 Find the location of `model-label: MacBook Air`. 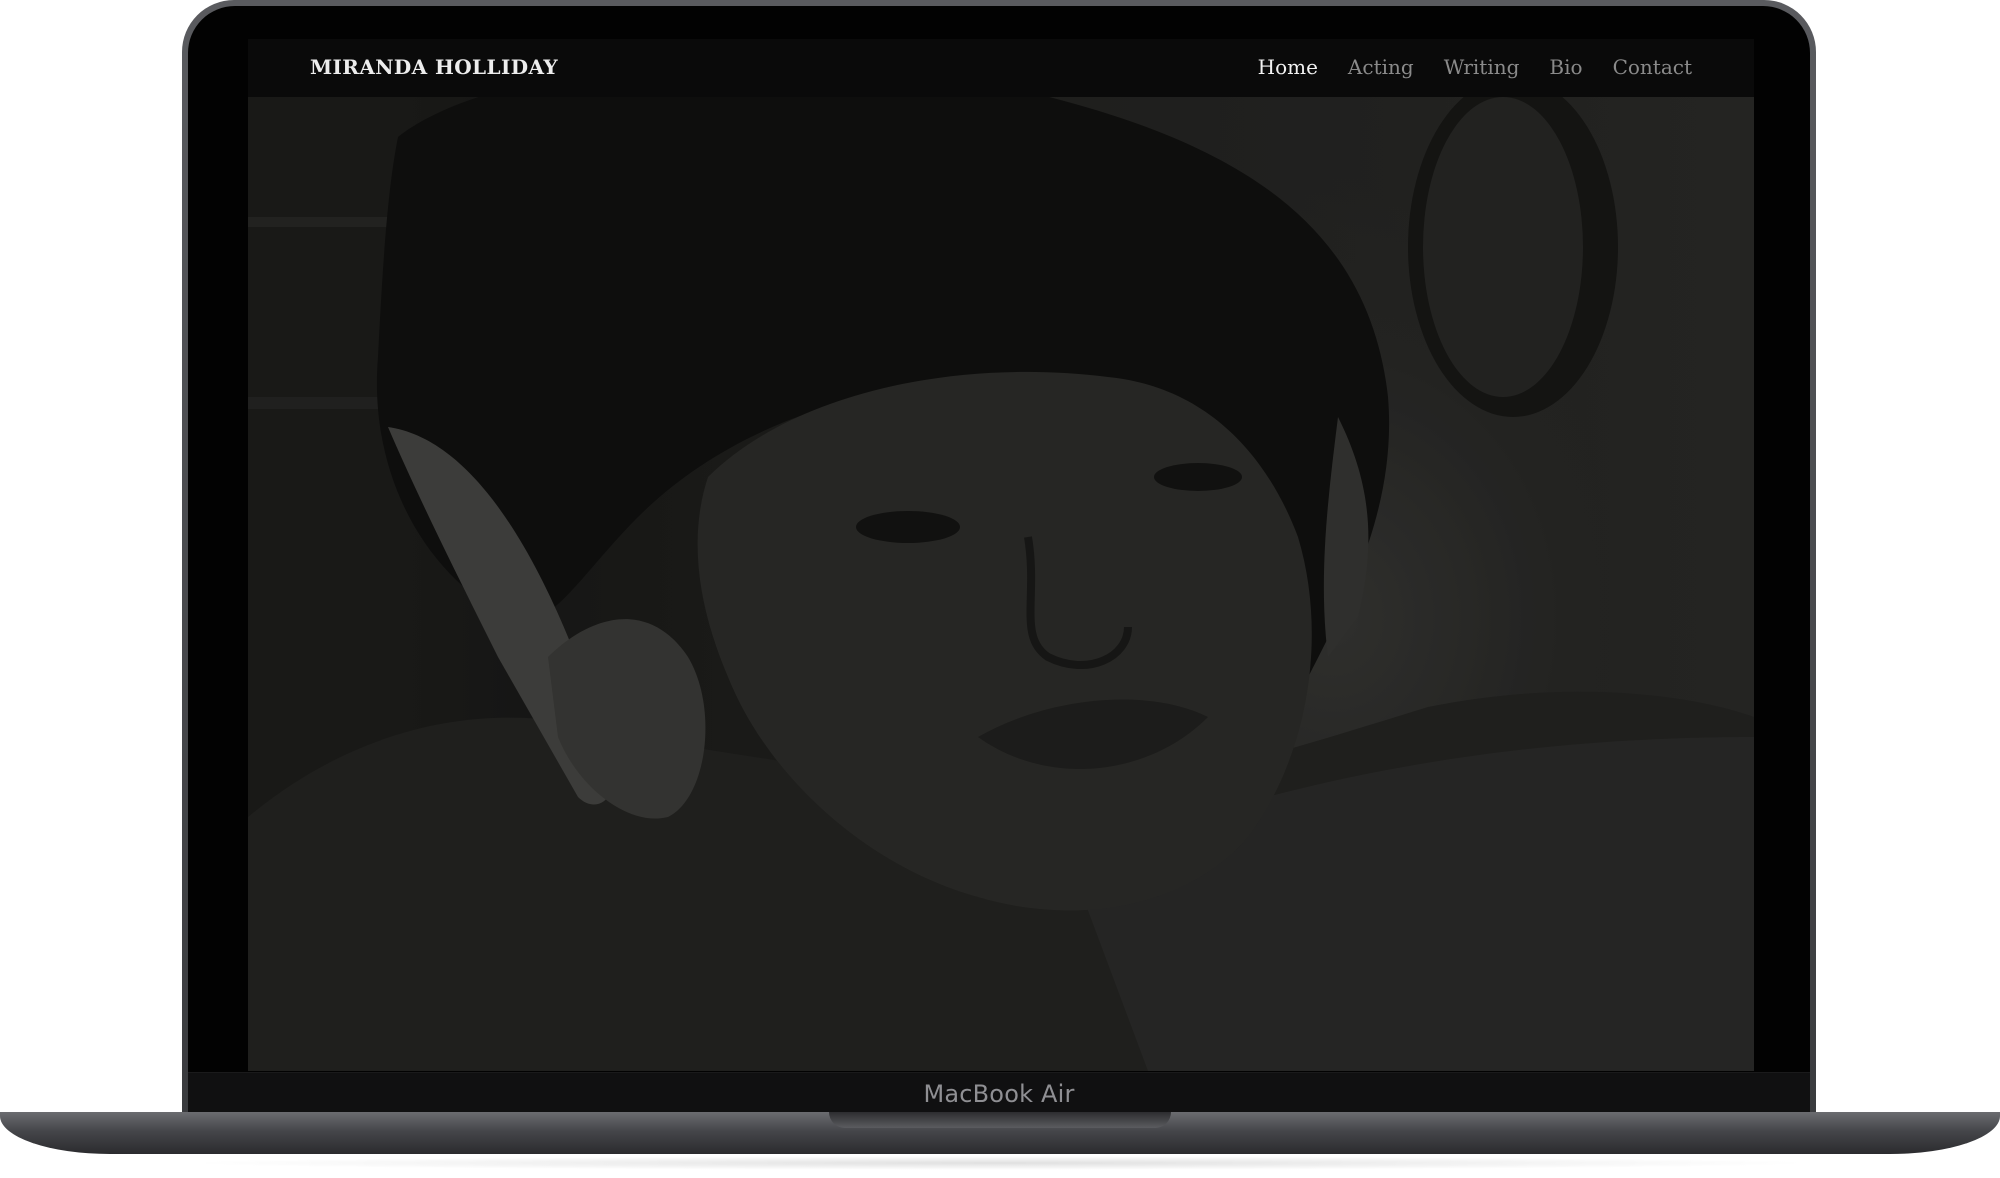

model-label: MacBook Air is located at coordinates (999, 1094).